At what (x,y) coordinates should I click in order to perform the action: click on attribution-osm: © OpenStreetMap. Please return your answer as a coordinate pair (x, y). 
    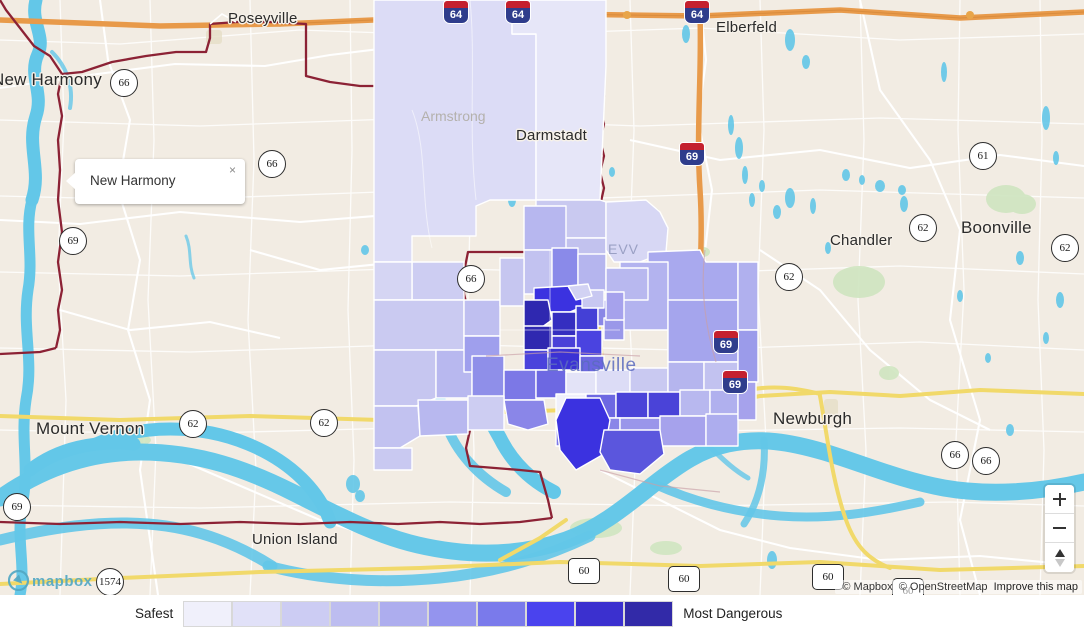
    Looking at the image, I should click on (943, 587).